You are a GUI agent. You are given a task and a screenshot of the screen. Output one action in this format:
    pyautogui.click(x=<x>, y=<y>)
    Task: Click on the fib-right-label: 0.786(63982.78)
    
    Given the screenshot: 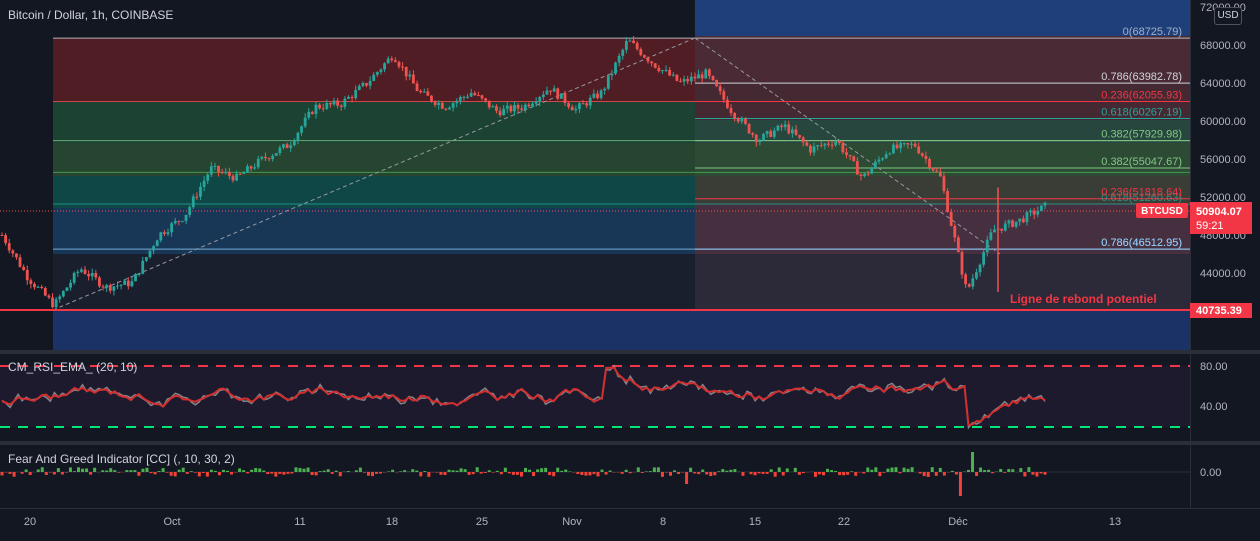 What is the action you would take?
    pyautogui.click(x=1141, y=77)
    